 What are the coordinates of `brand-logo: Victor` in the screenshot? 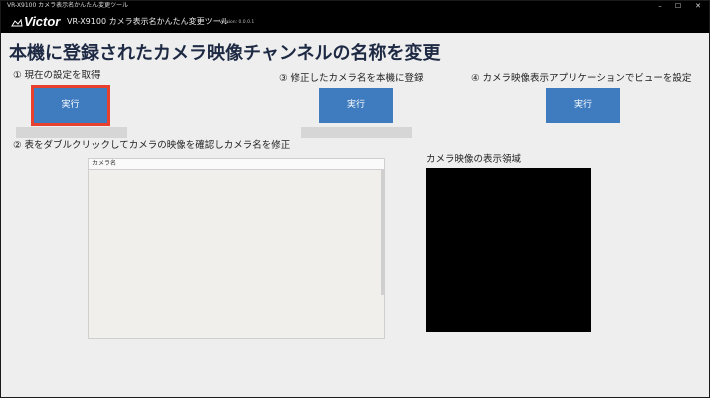 It's located at (35, 22).